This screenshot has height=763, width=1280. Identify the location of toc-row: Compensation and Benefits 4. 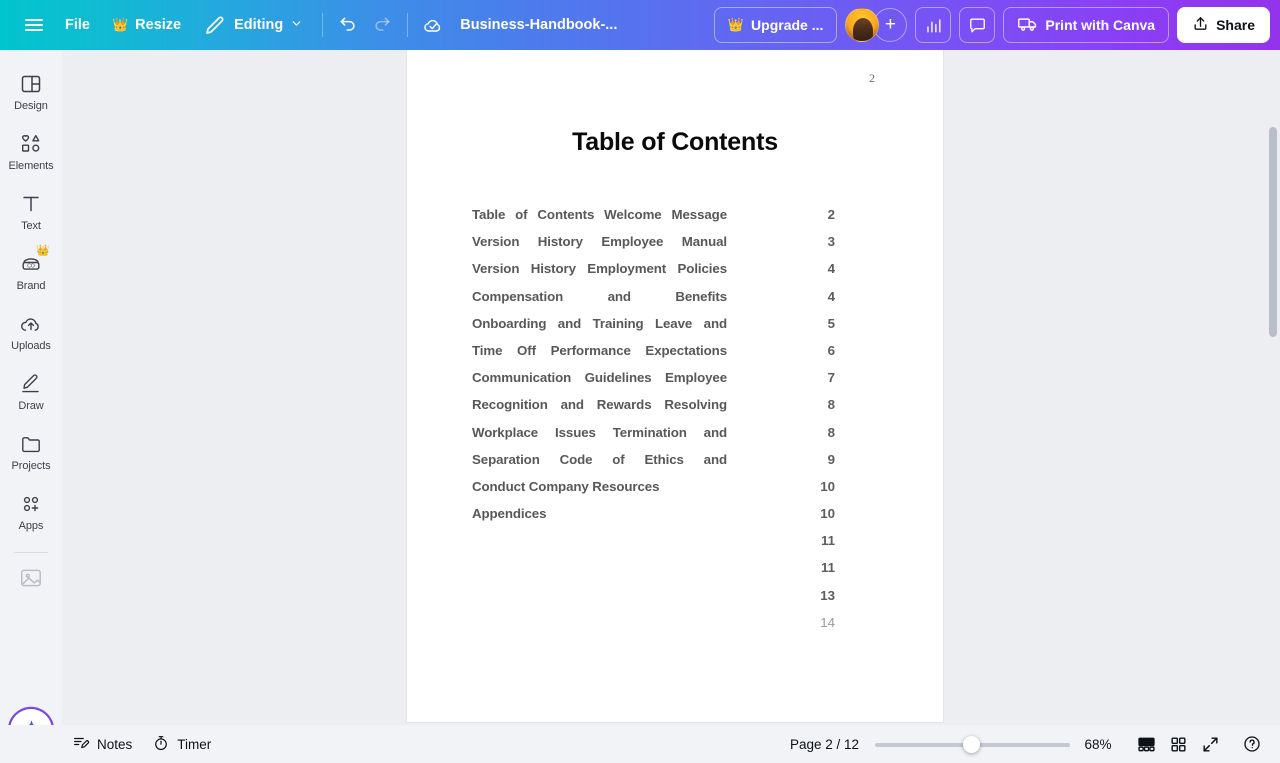
(682, 302).